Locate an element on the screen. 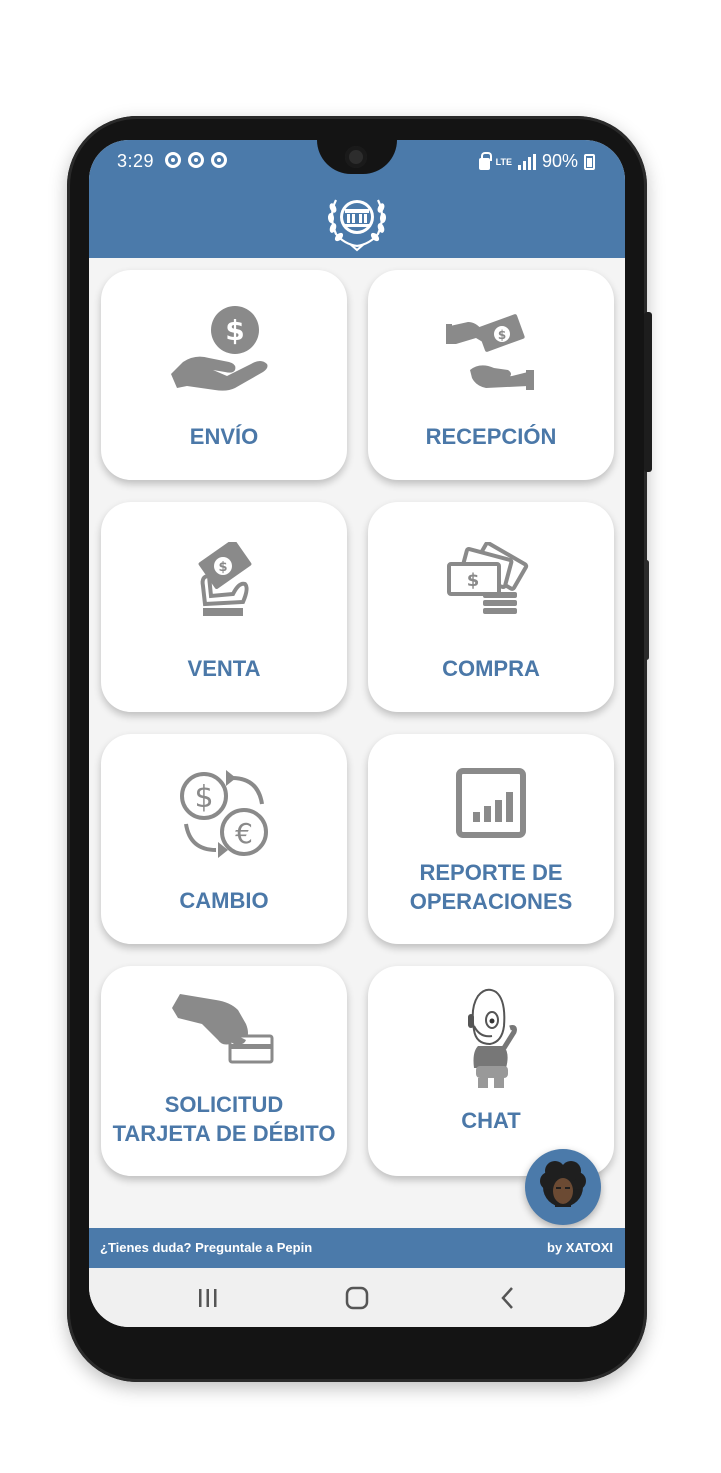  home-button is located at coordinates (357, 1298).